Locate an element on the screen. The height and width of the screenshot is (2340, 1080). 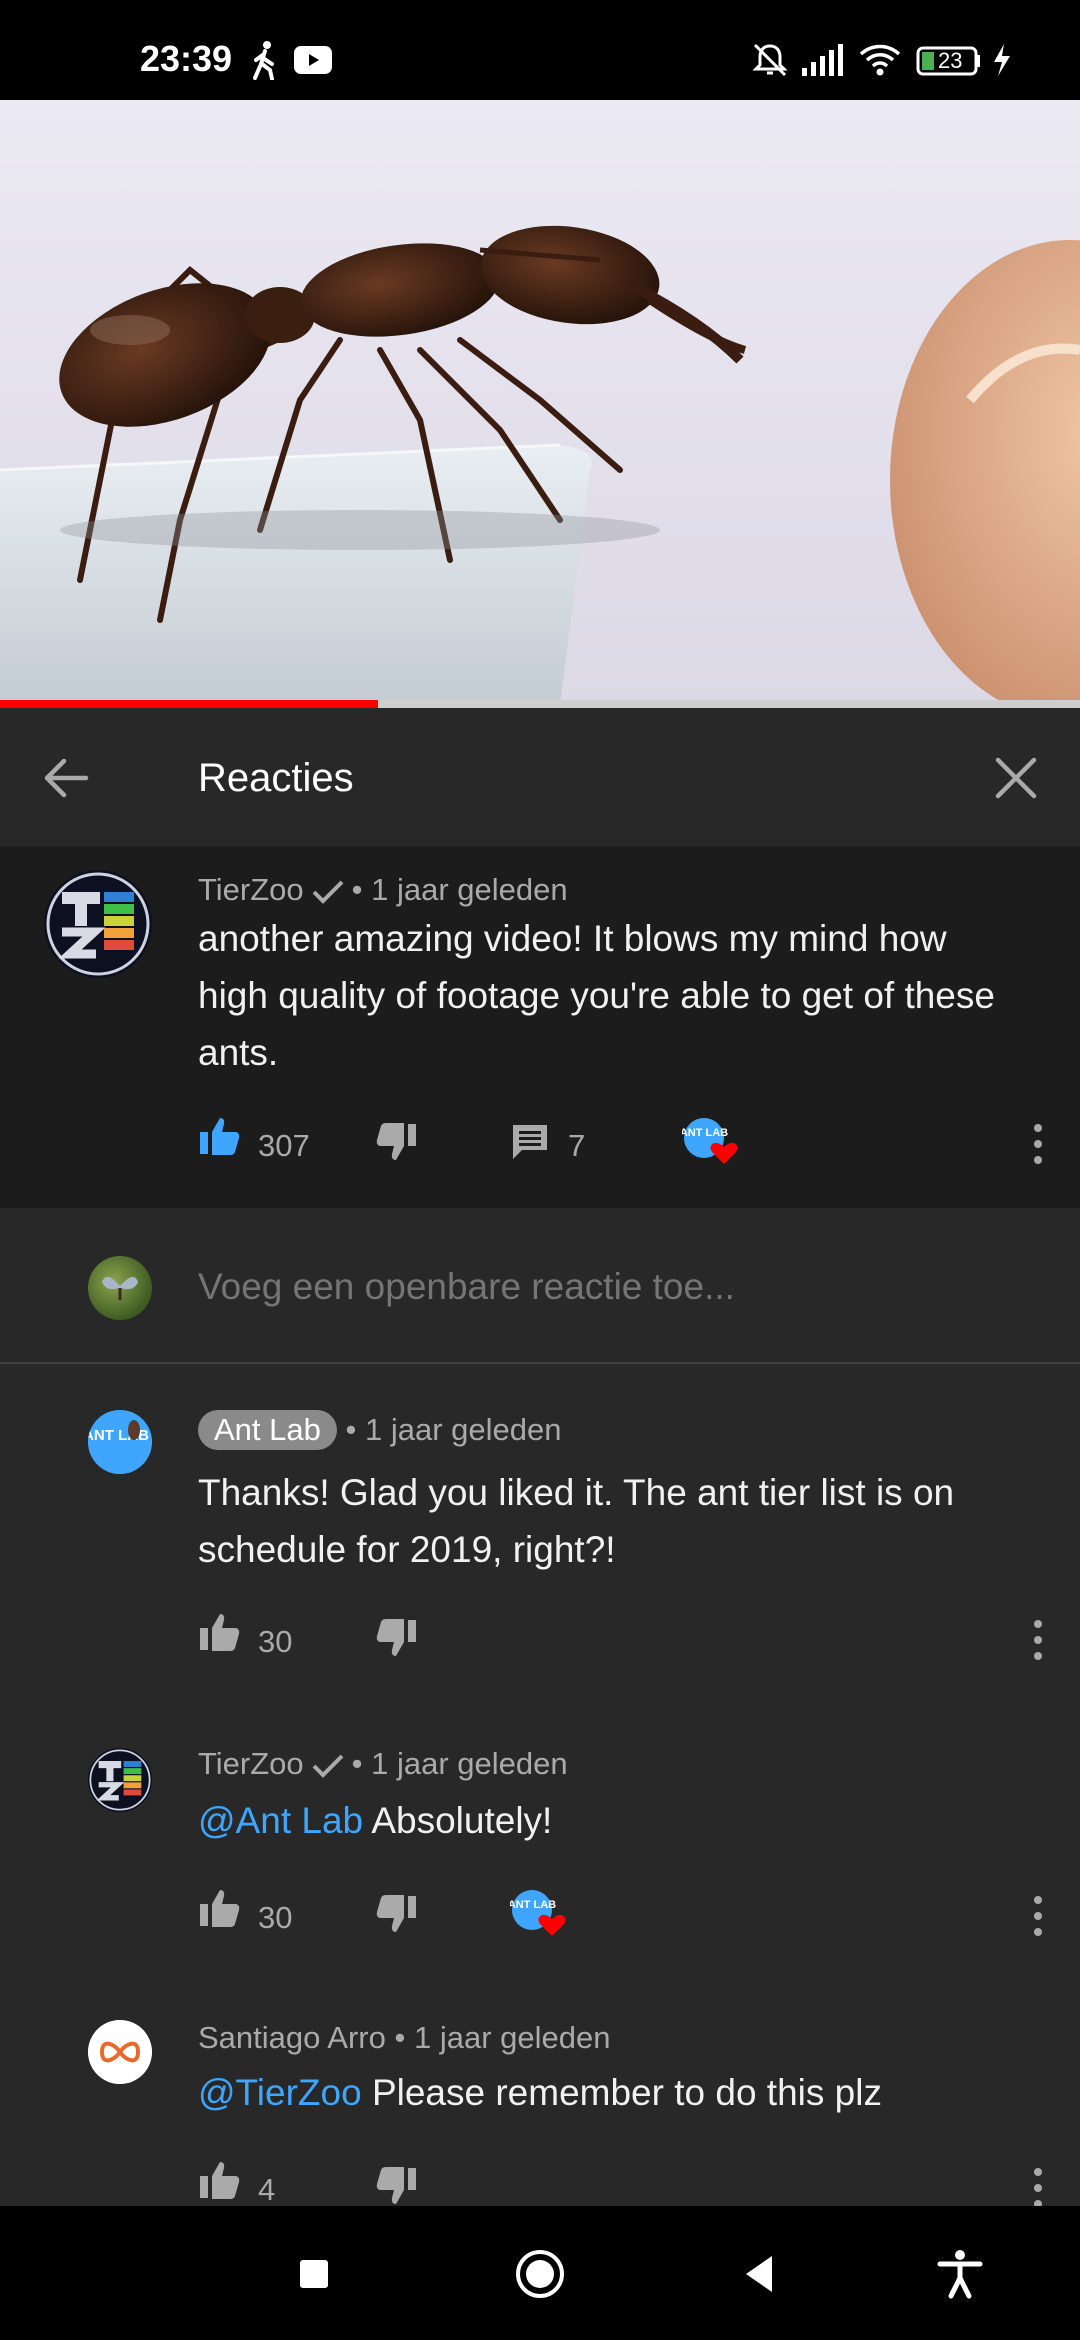
status-icons: 23 is located at coordinates (900, 60).